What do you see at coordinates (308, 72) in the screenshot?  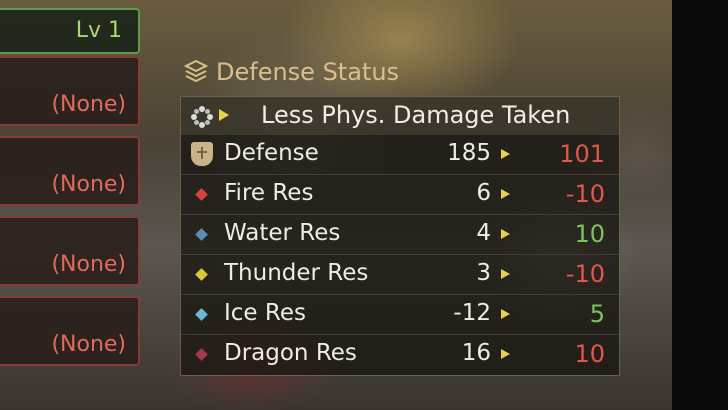 I see `panel-title: Defense Status` at bounding box center [308, 72].